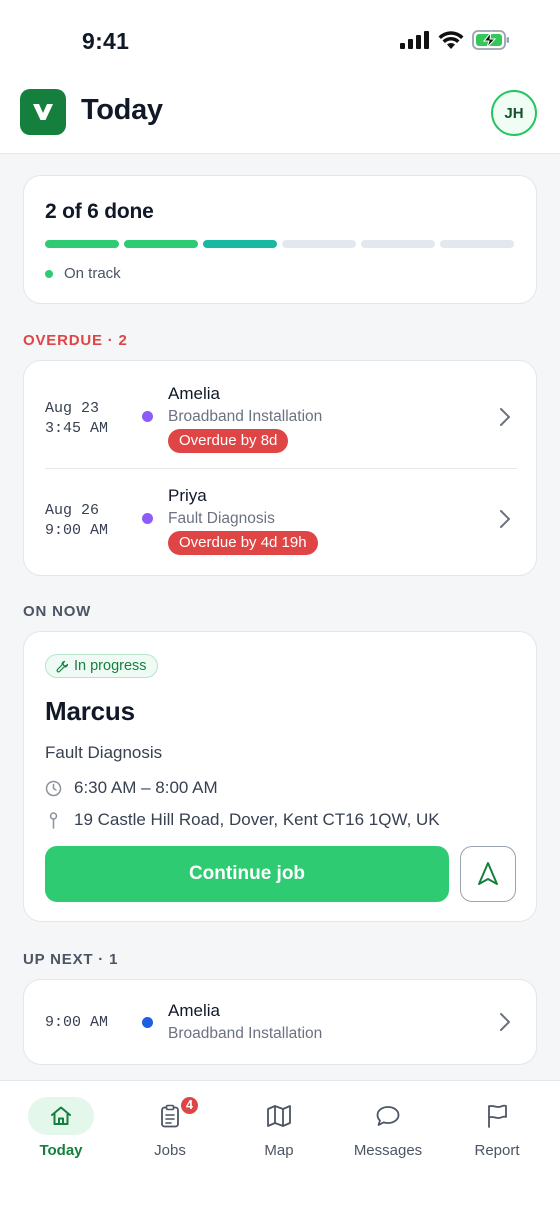  I want to click on logo-mark-icon, so click(43, 112).